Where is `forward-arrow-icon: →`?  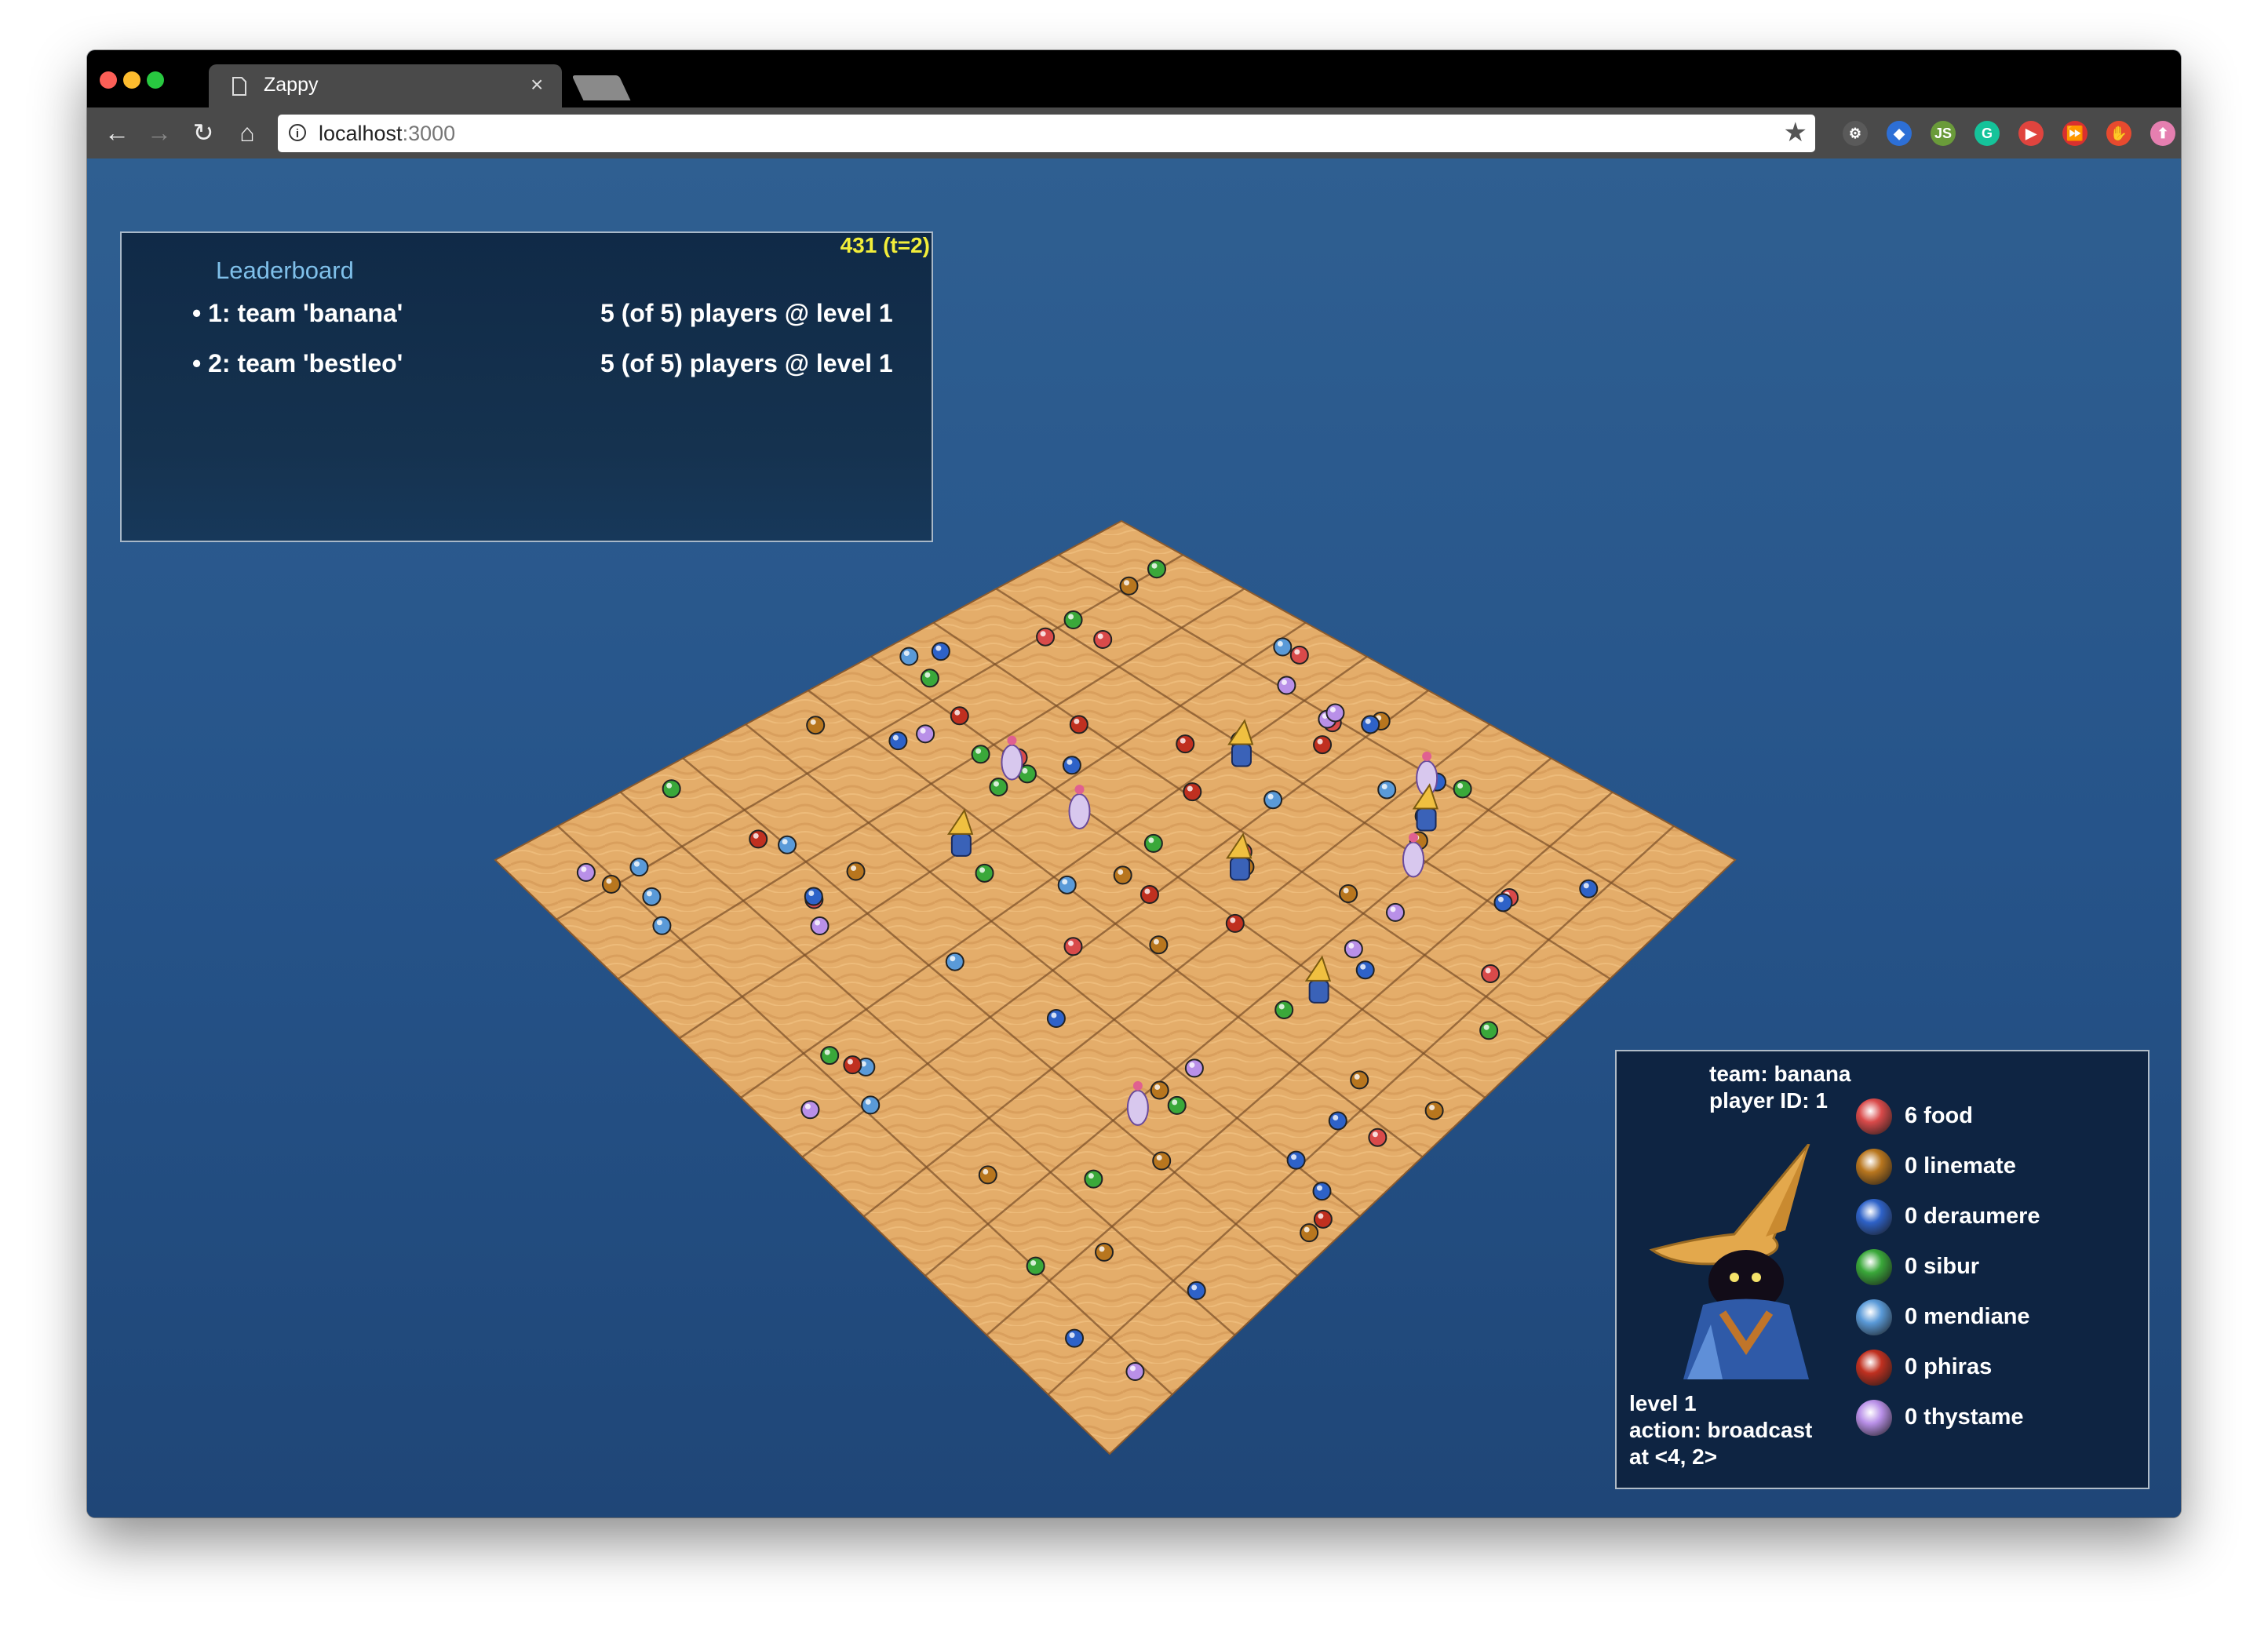
forward-arrow-icon: → is located at coordinates (159, 132).